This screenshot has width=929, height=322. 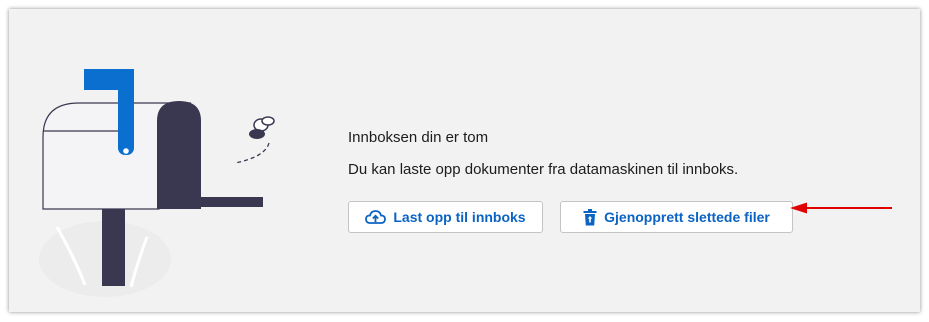 What do you see at coordinates (841, 208) in the screenshot?
I see `annotation-arrow` at bounding box center [841, 208].